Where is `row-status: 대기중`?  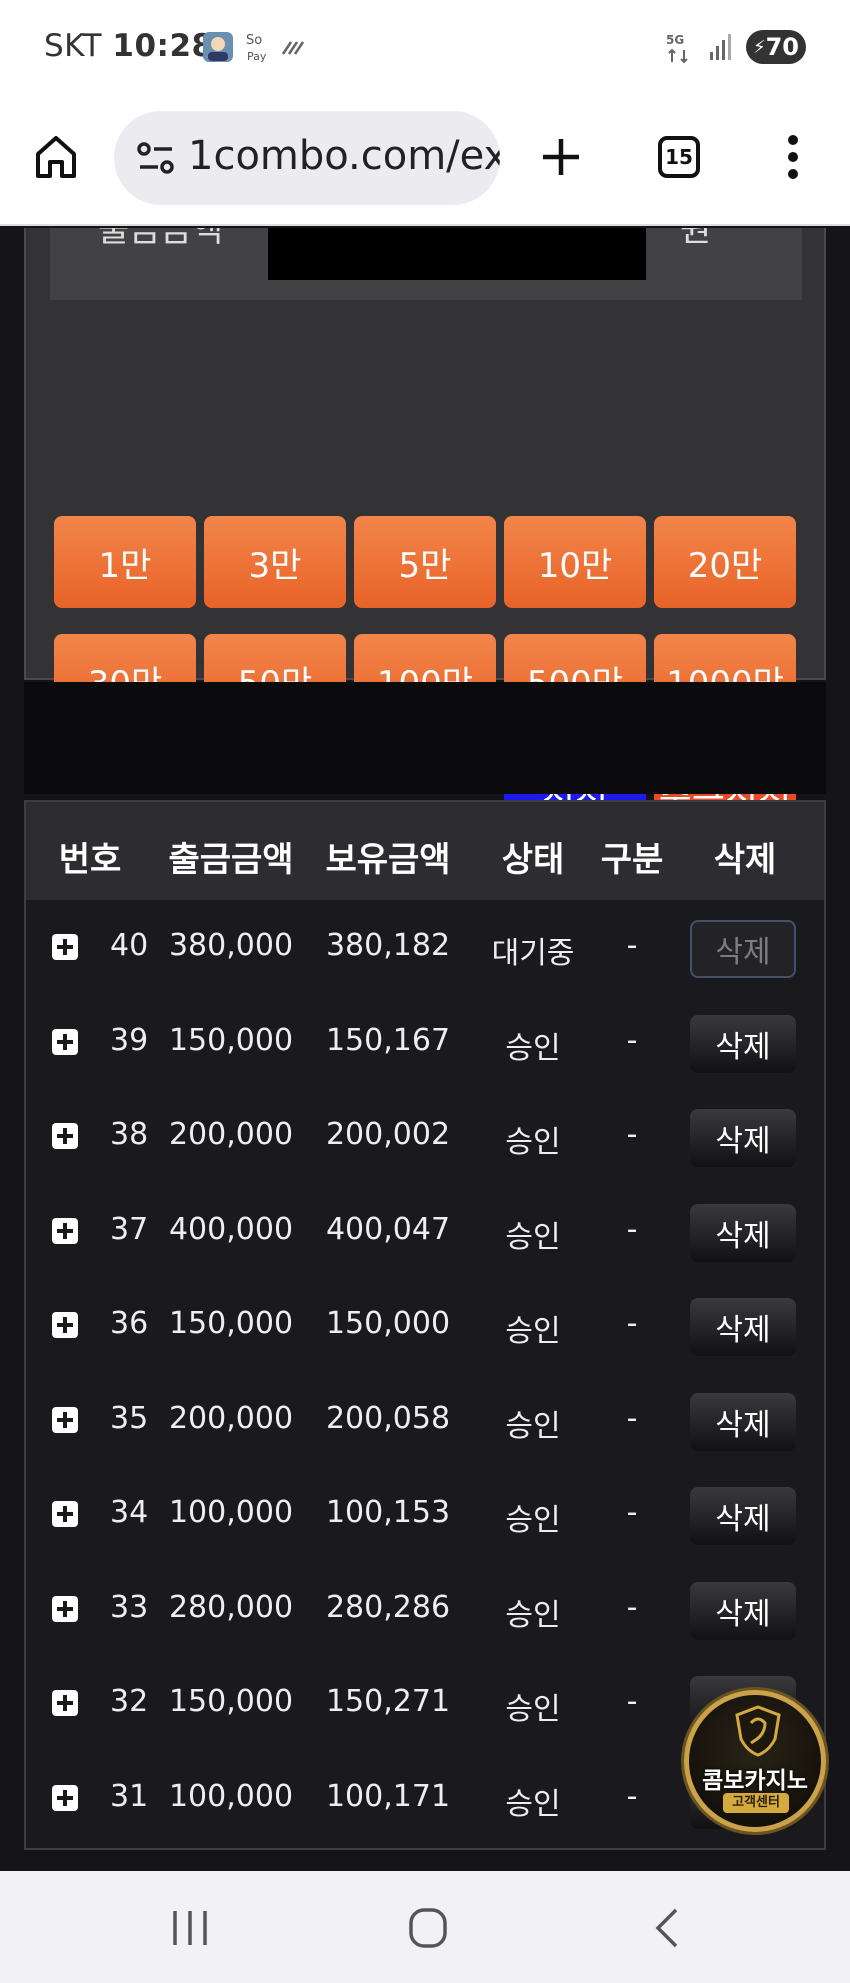
row-status: 대기중 is located at coordinates (533, 953).